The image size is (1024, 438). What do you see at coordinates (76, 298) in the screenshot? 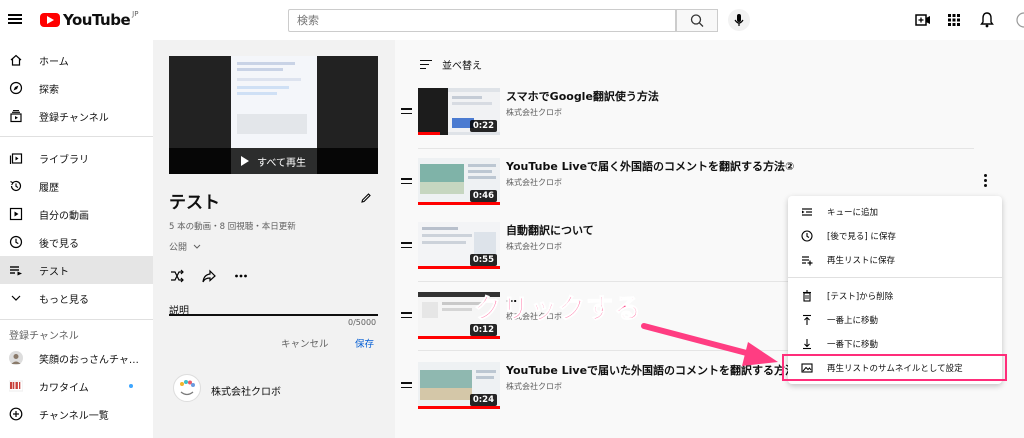
I see `sidebar-item-show-more: もっと見る` at bounding box center [76, 298].